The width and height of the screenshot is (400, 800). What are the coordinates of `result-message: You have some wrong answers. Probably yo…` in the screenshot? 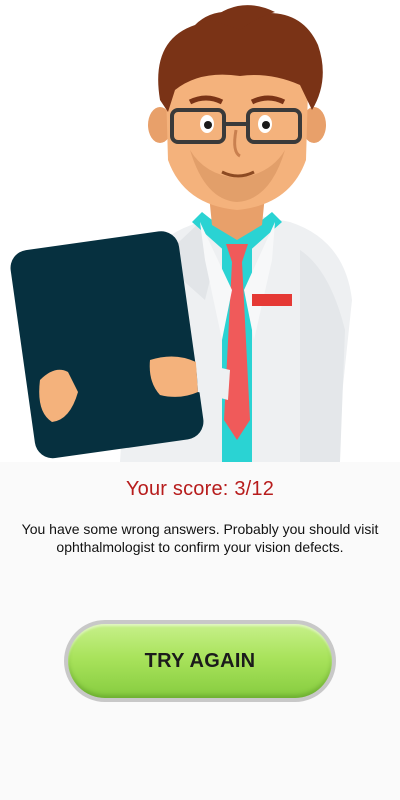 It's located at (200, 538).